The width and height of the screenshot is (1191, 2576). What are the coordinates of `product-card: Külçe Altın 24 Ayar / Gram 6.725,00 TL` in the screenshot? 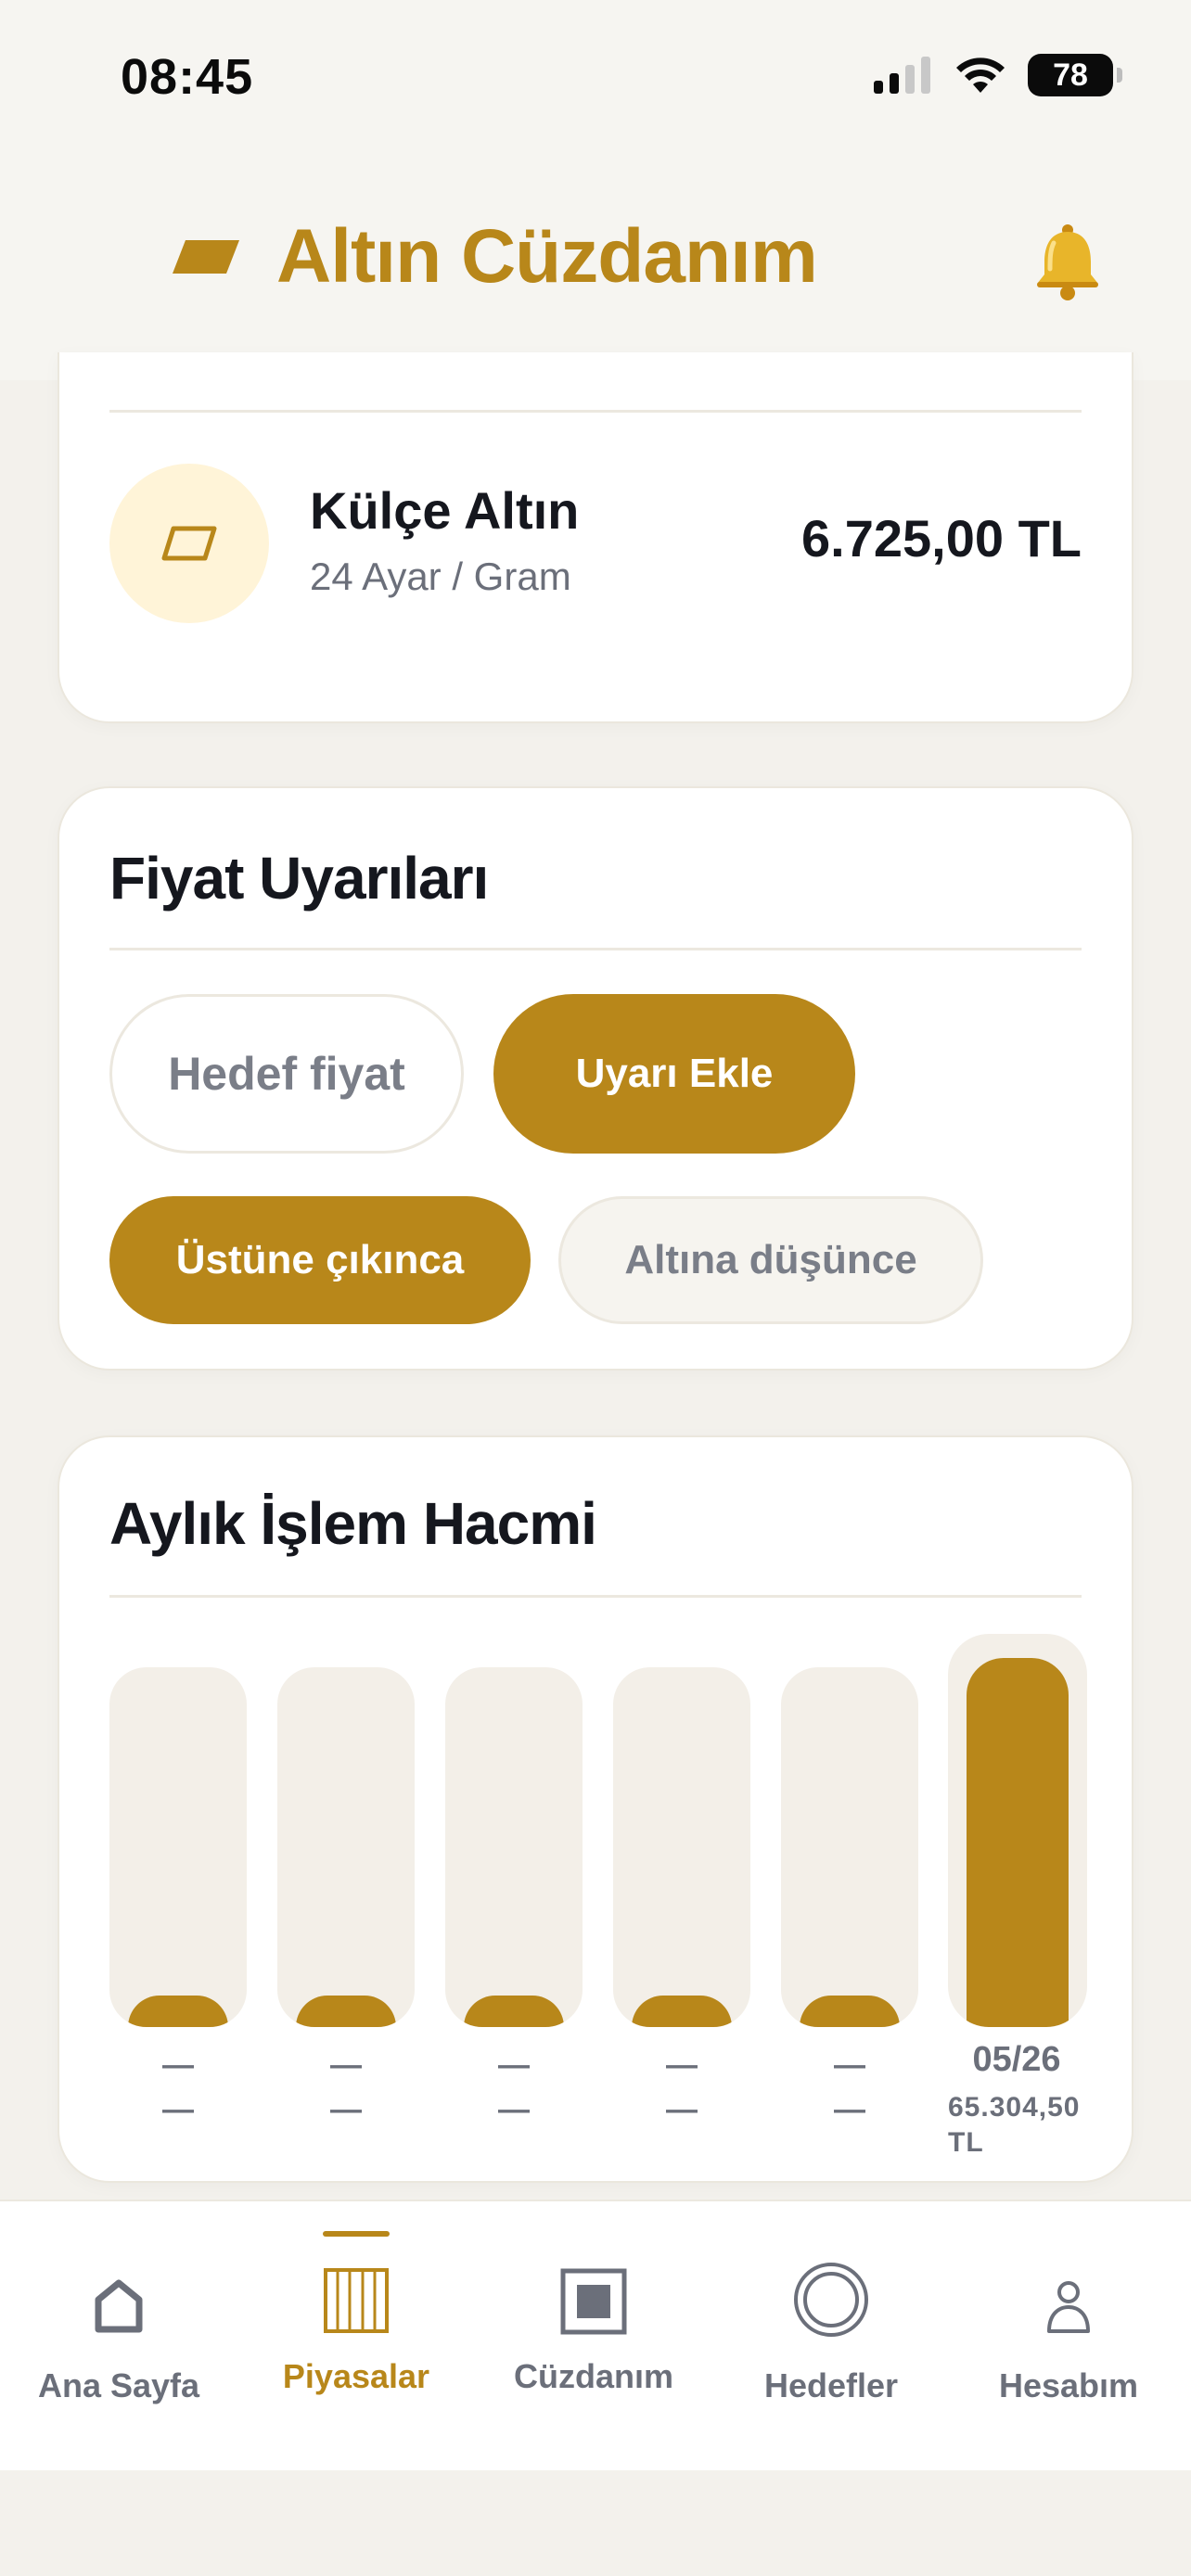 It's located at (595, 538).